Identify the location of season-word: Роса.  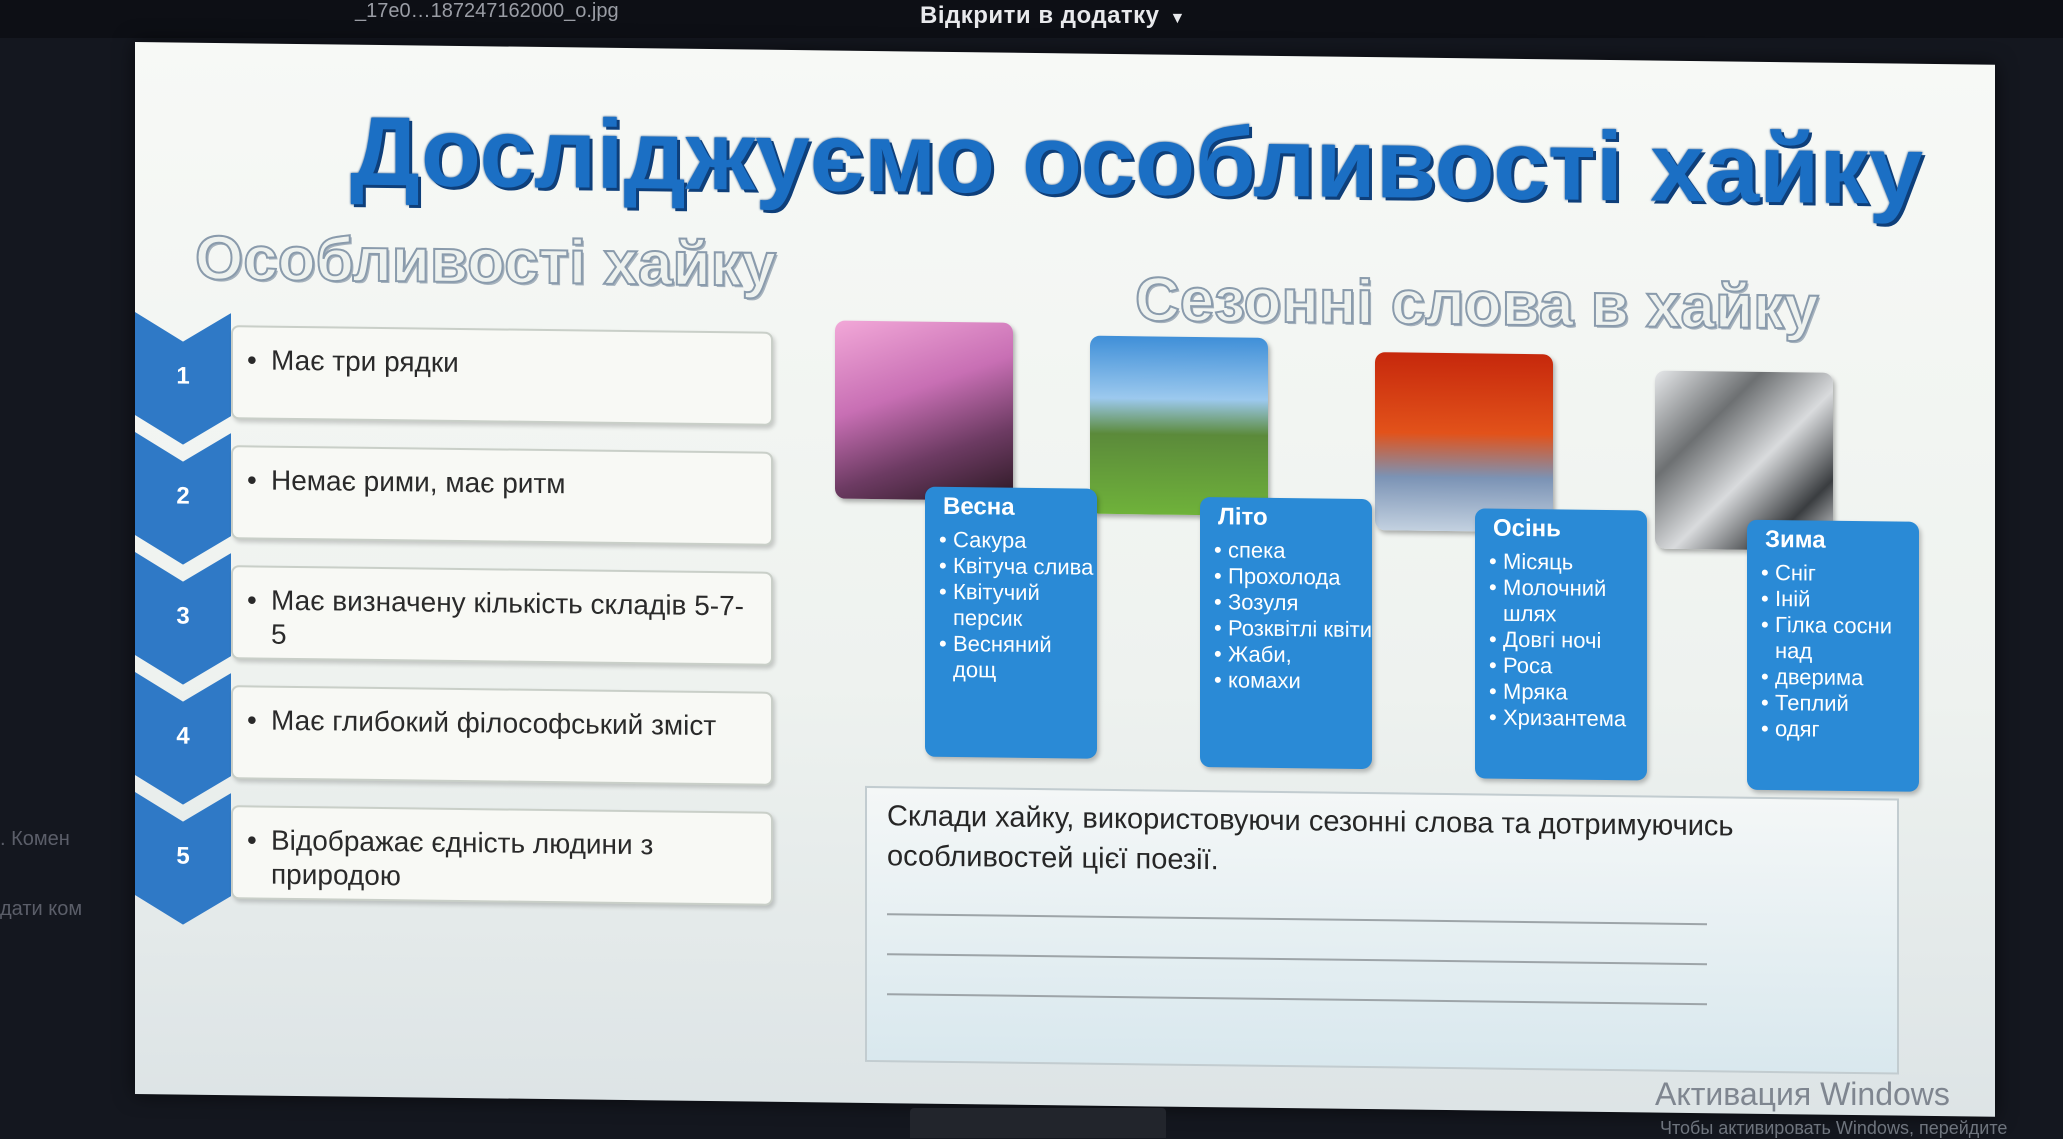
(1568, 667).